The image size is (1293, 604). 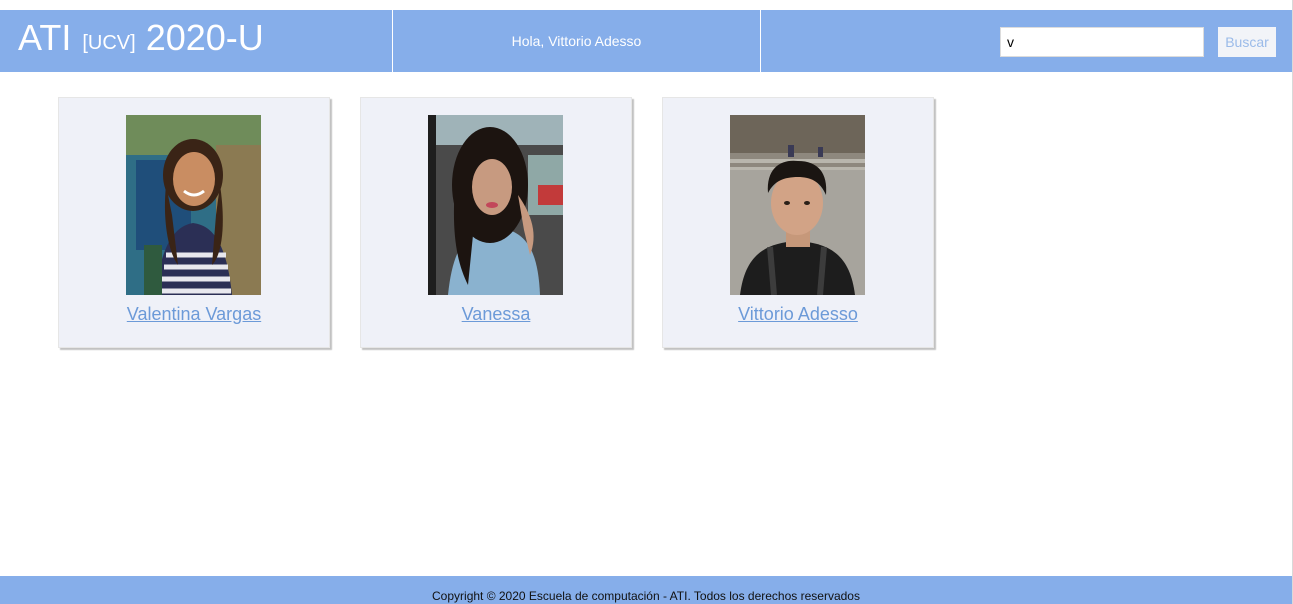 What do you see at coordinates (109, 42) in the screenshot?
I see `brand-university: [UCV]` at bounding box center [109, 42].